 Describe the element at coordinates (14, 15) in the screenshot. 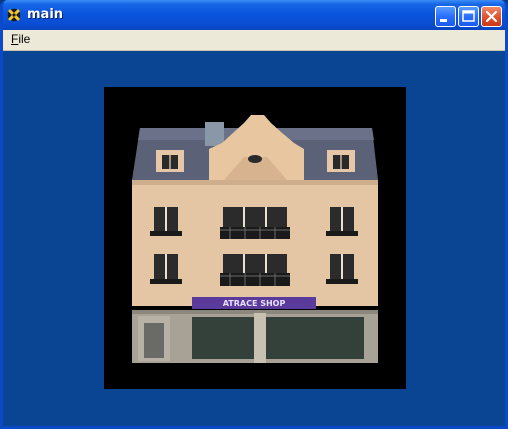

I see `app-logo-icon` at that location.